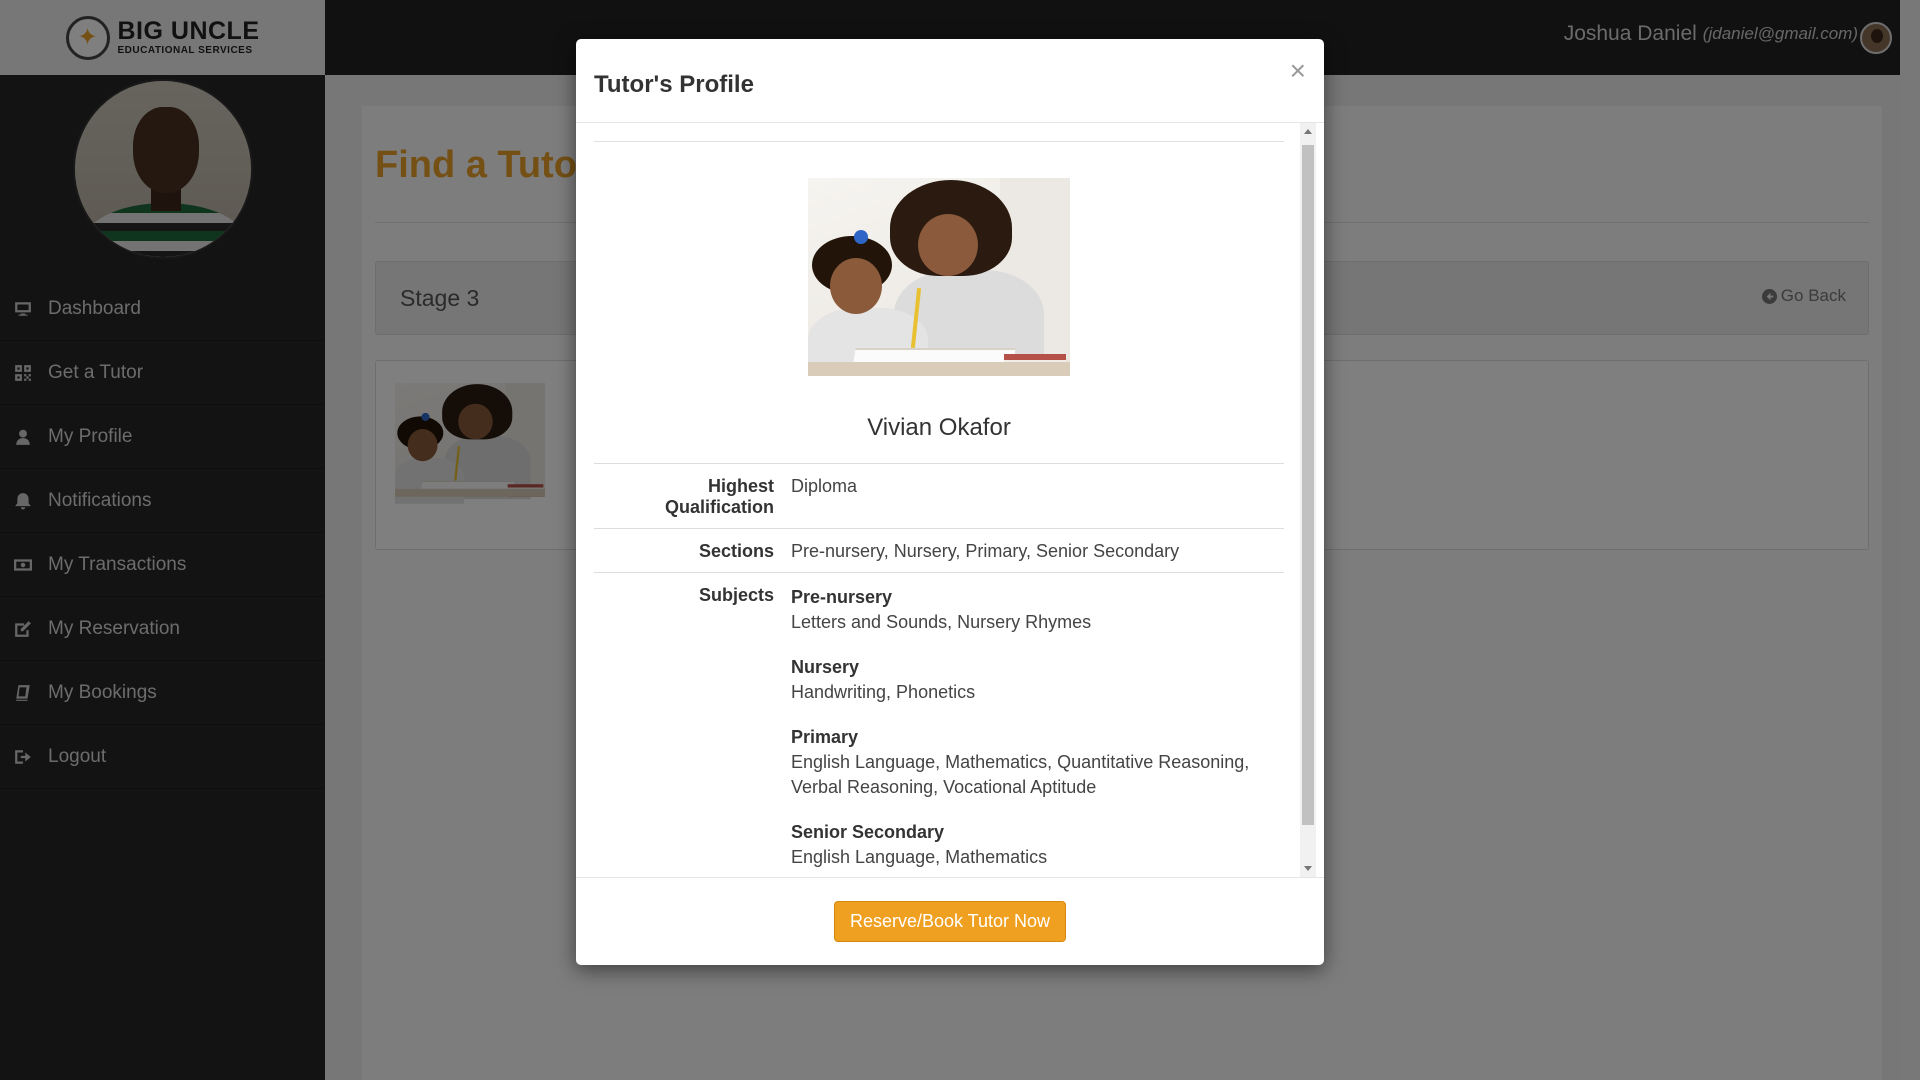  I want to click on close-icon: ×, so click(1298, 71).